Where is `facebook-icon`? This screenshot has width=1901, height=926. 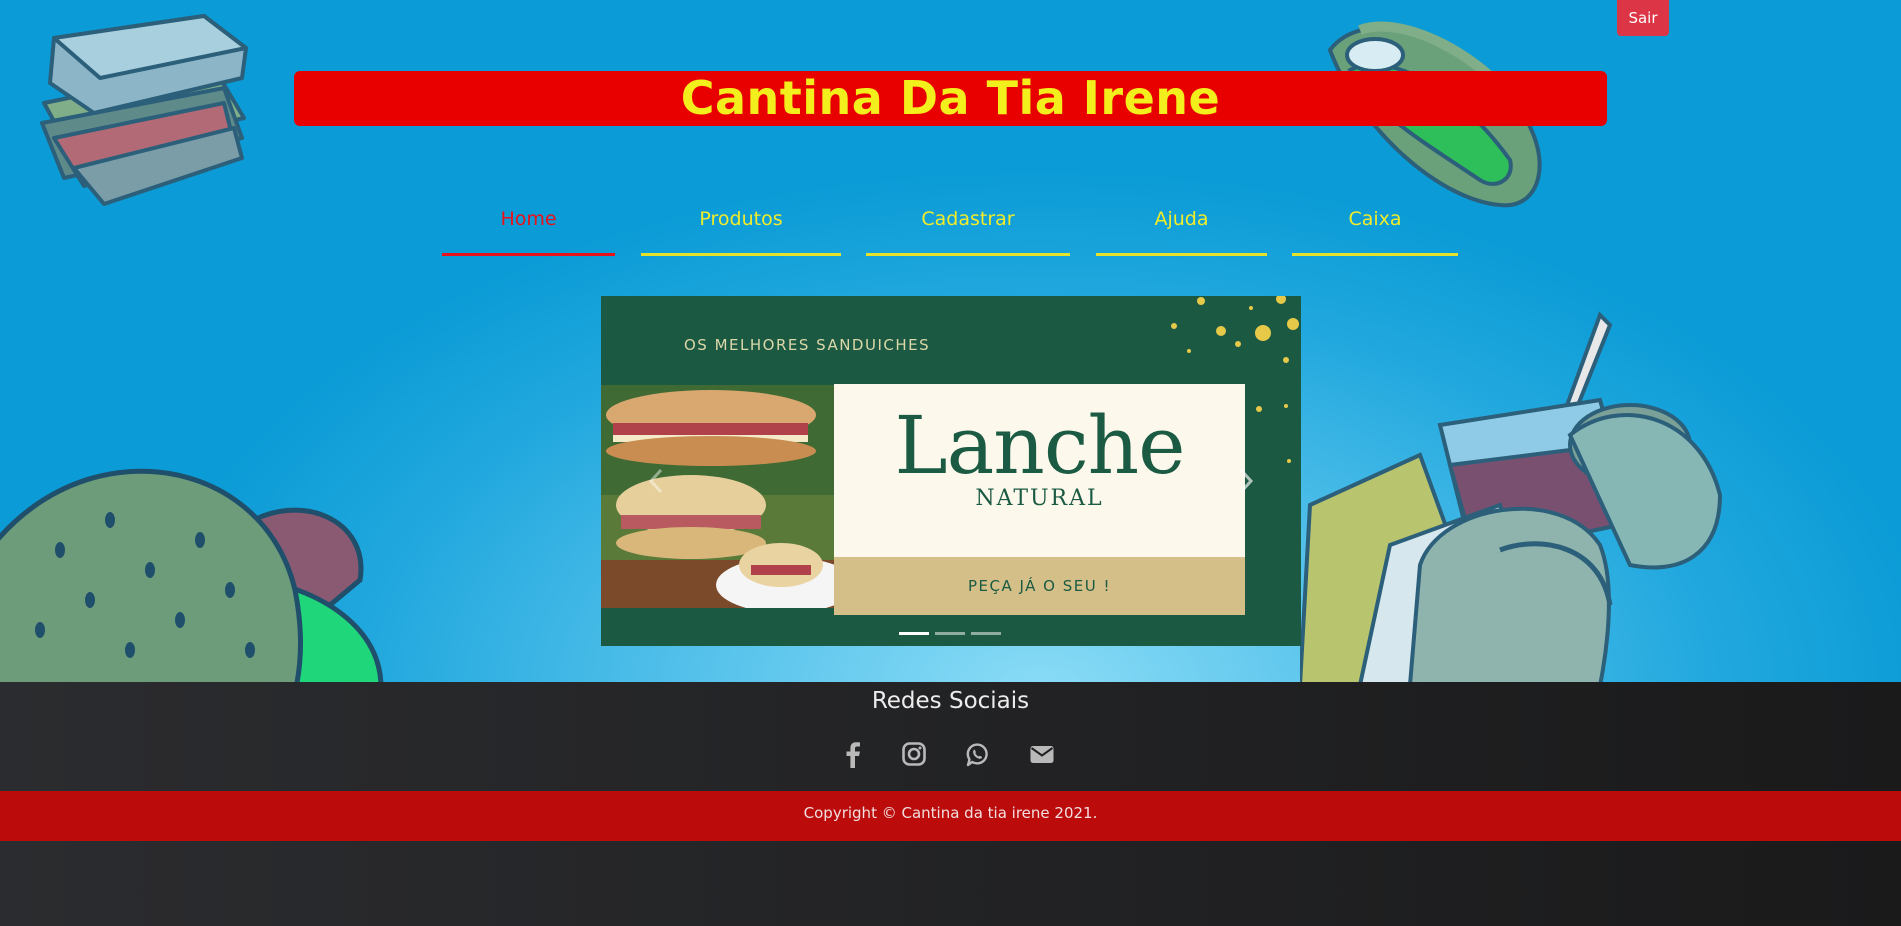
facebook-icon is located at coordinates (853, 754).